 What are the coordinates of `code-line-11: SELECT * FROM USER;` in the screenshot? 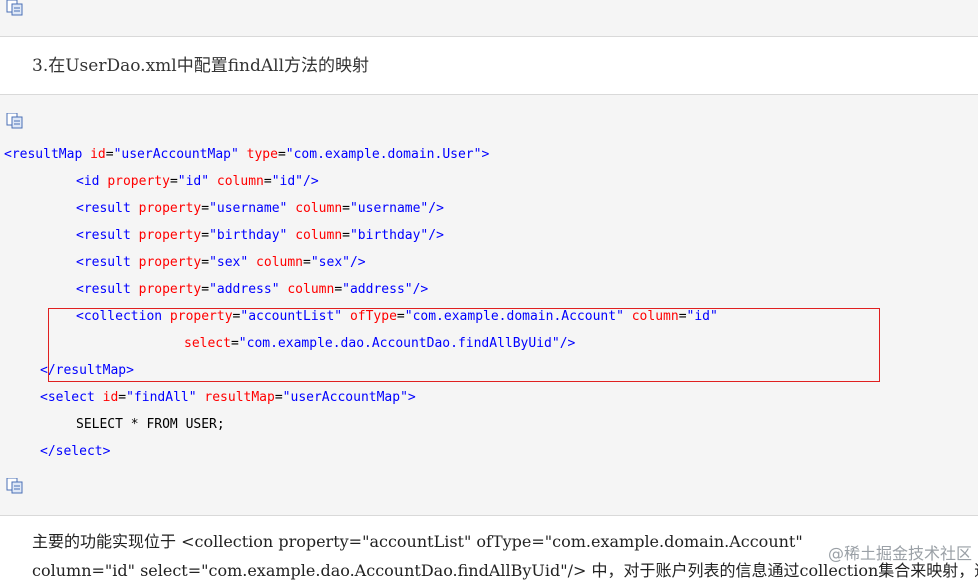 It's located at (150, 424).